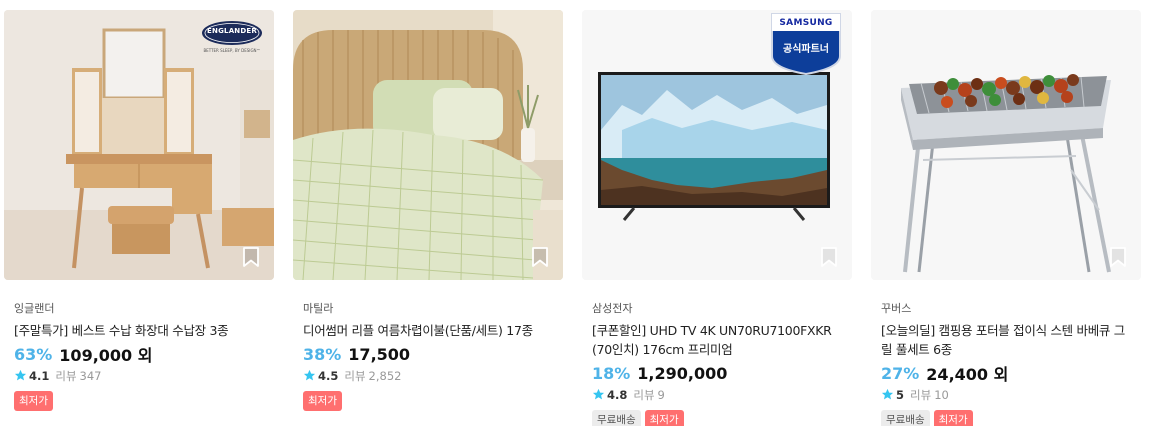  What do you see at coordinates (806, 49) in the screenshot?
I see `official-partner-badge: 공식파트너` at bounding box center [806, 49].